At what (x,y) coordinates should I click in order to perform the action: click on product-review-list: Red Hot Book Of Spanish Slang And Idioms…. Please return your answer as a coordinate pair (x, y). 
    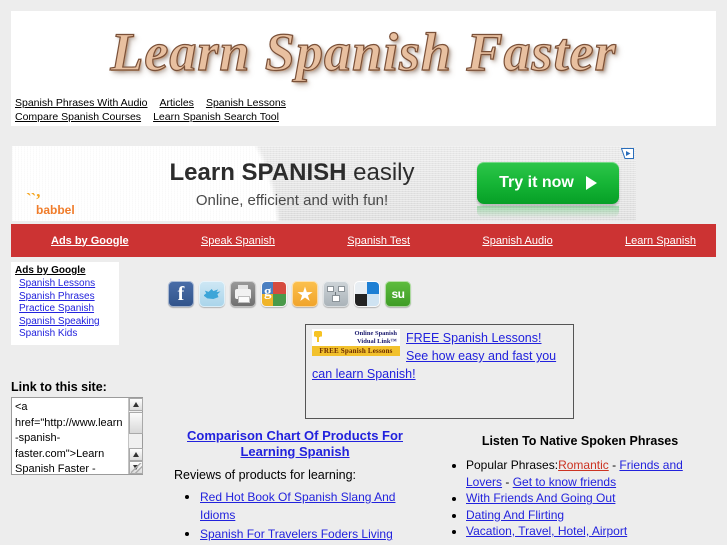
    Looking at the image, I should click on (295, 515).